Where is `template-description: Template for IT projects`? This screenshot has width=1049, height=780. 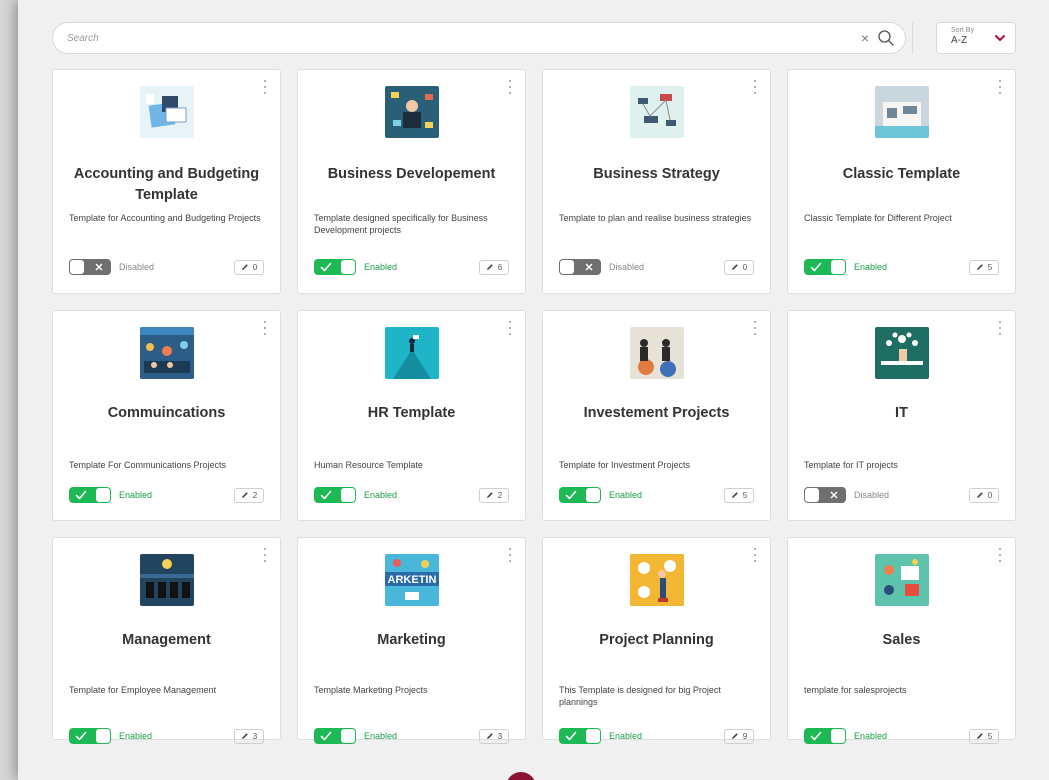
template-description: Template for IT projects is located at coordinates (851, 465).